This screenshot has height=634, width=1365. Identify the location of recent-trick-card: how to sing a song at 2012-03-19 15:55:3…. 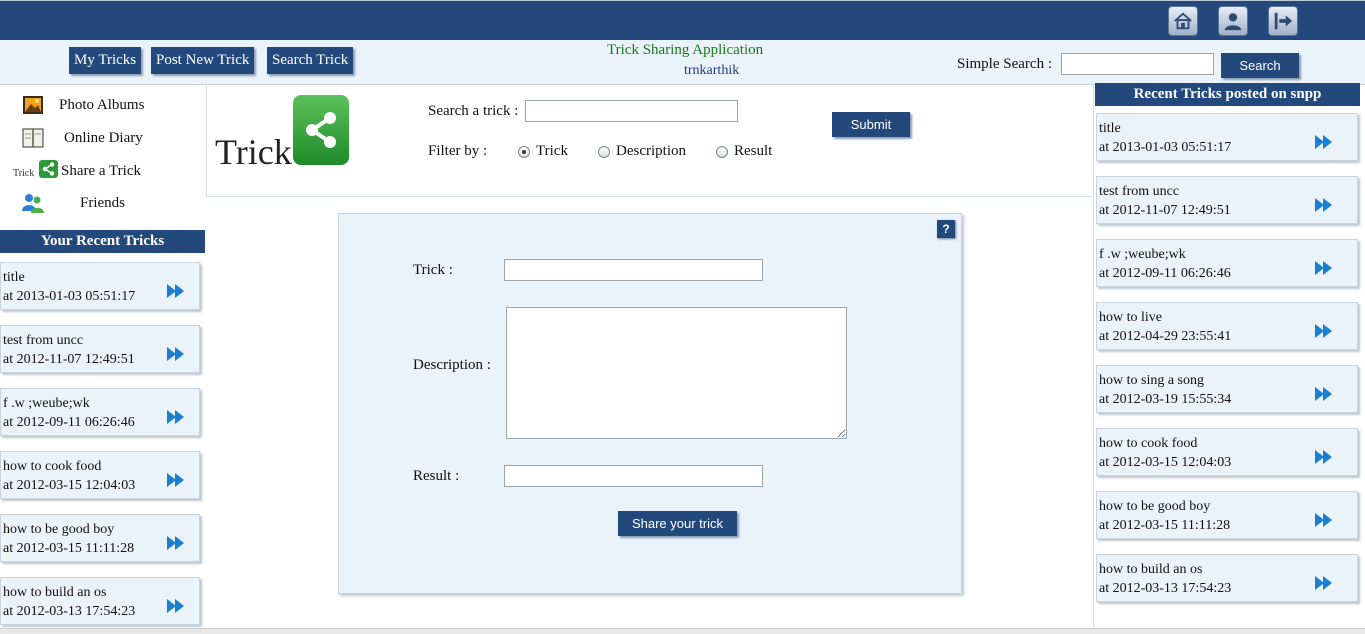
(1227, 389).